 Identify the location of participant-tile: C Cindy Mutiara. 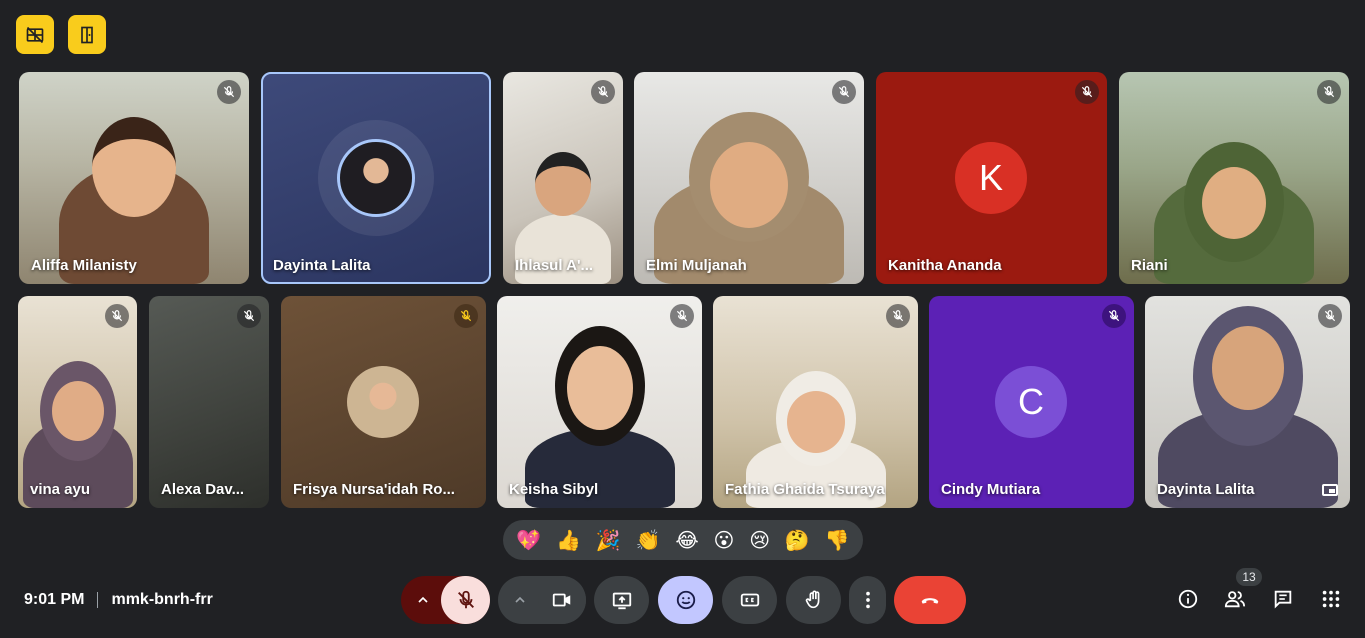
(1031, 402).